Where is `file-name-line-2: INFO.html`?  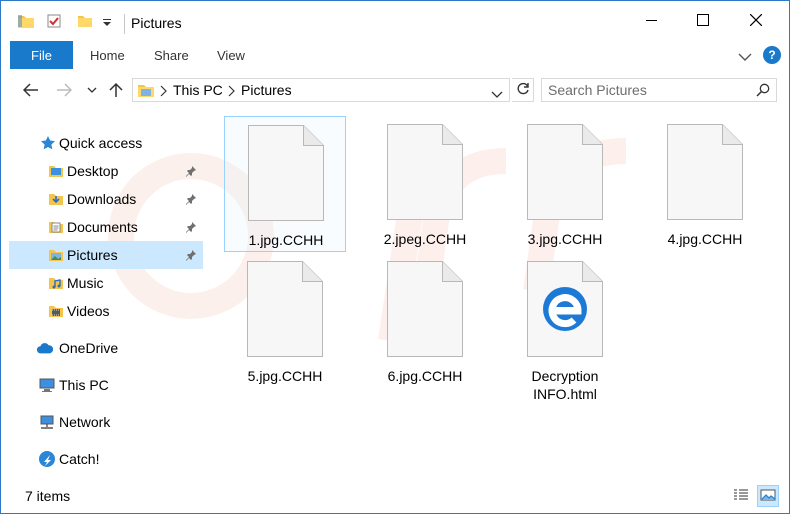
file-name-line-2: INFO.html is located at coordinates (565, 394).